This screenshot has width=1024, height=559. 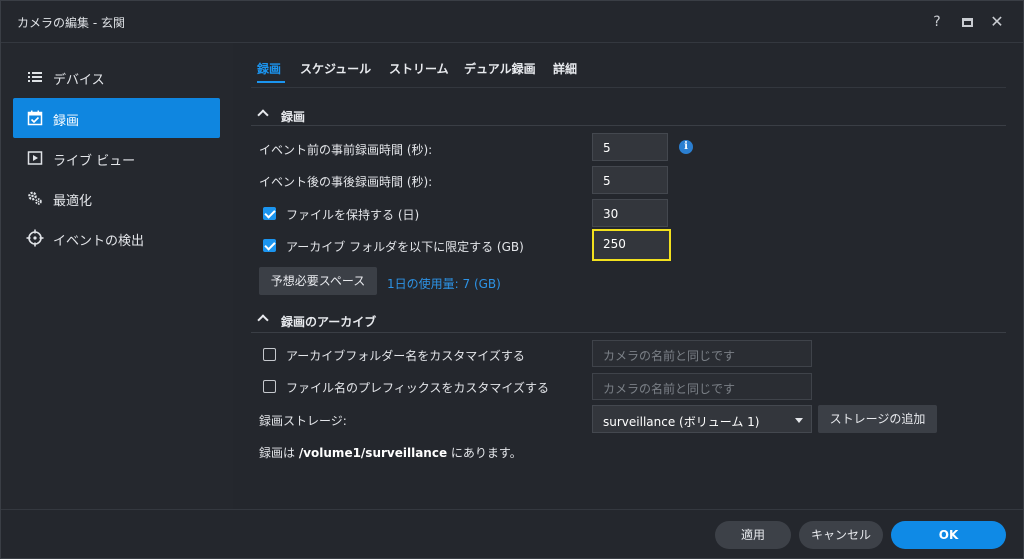 I want to click on crosshair-icon, so click(x=35, y=238).